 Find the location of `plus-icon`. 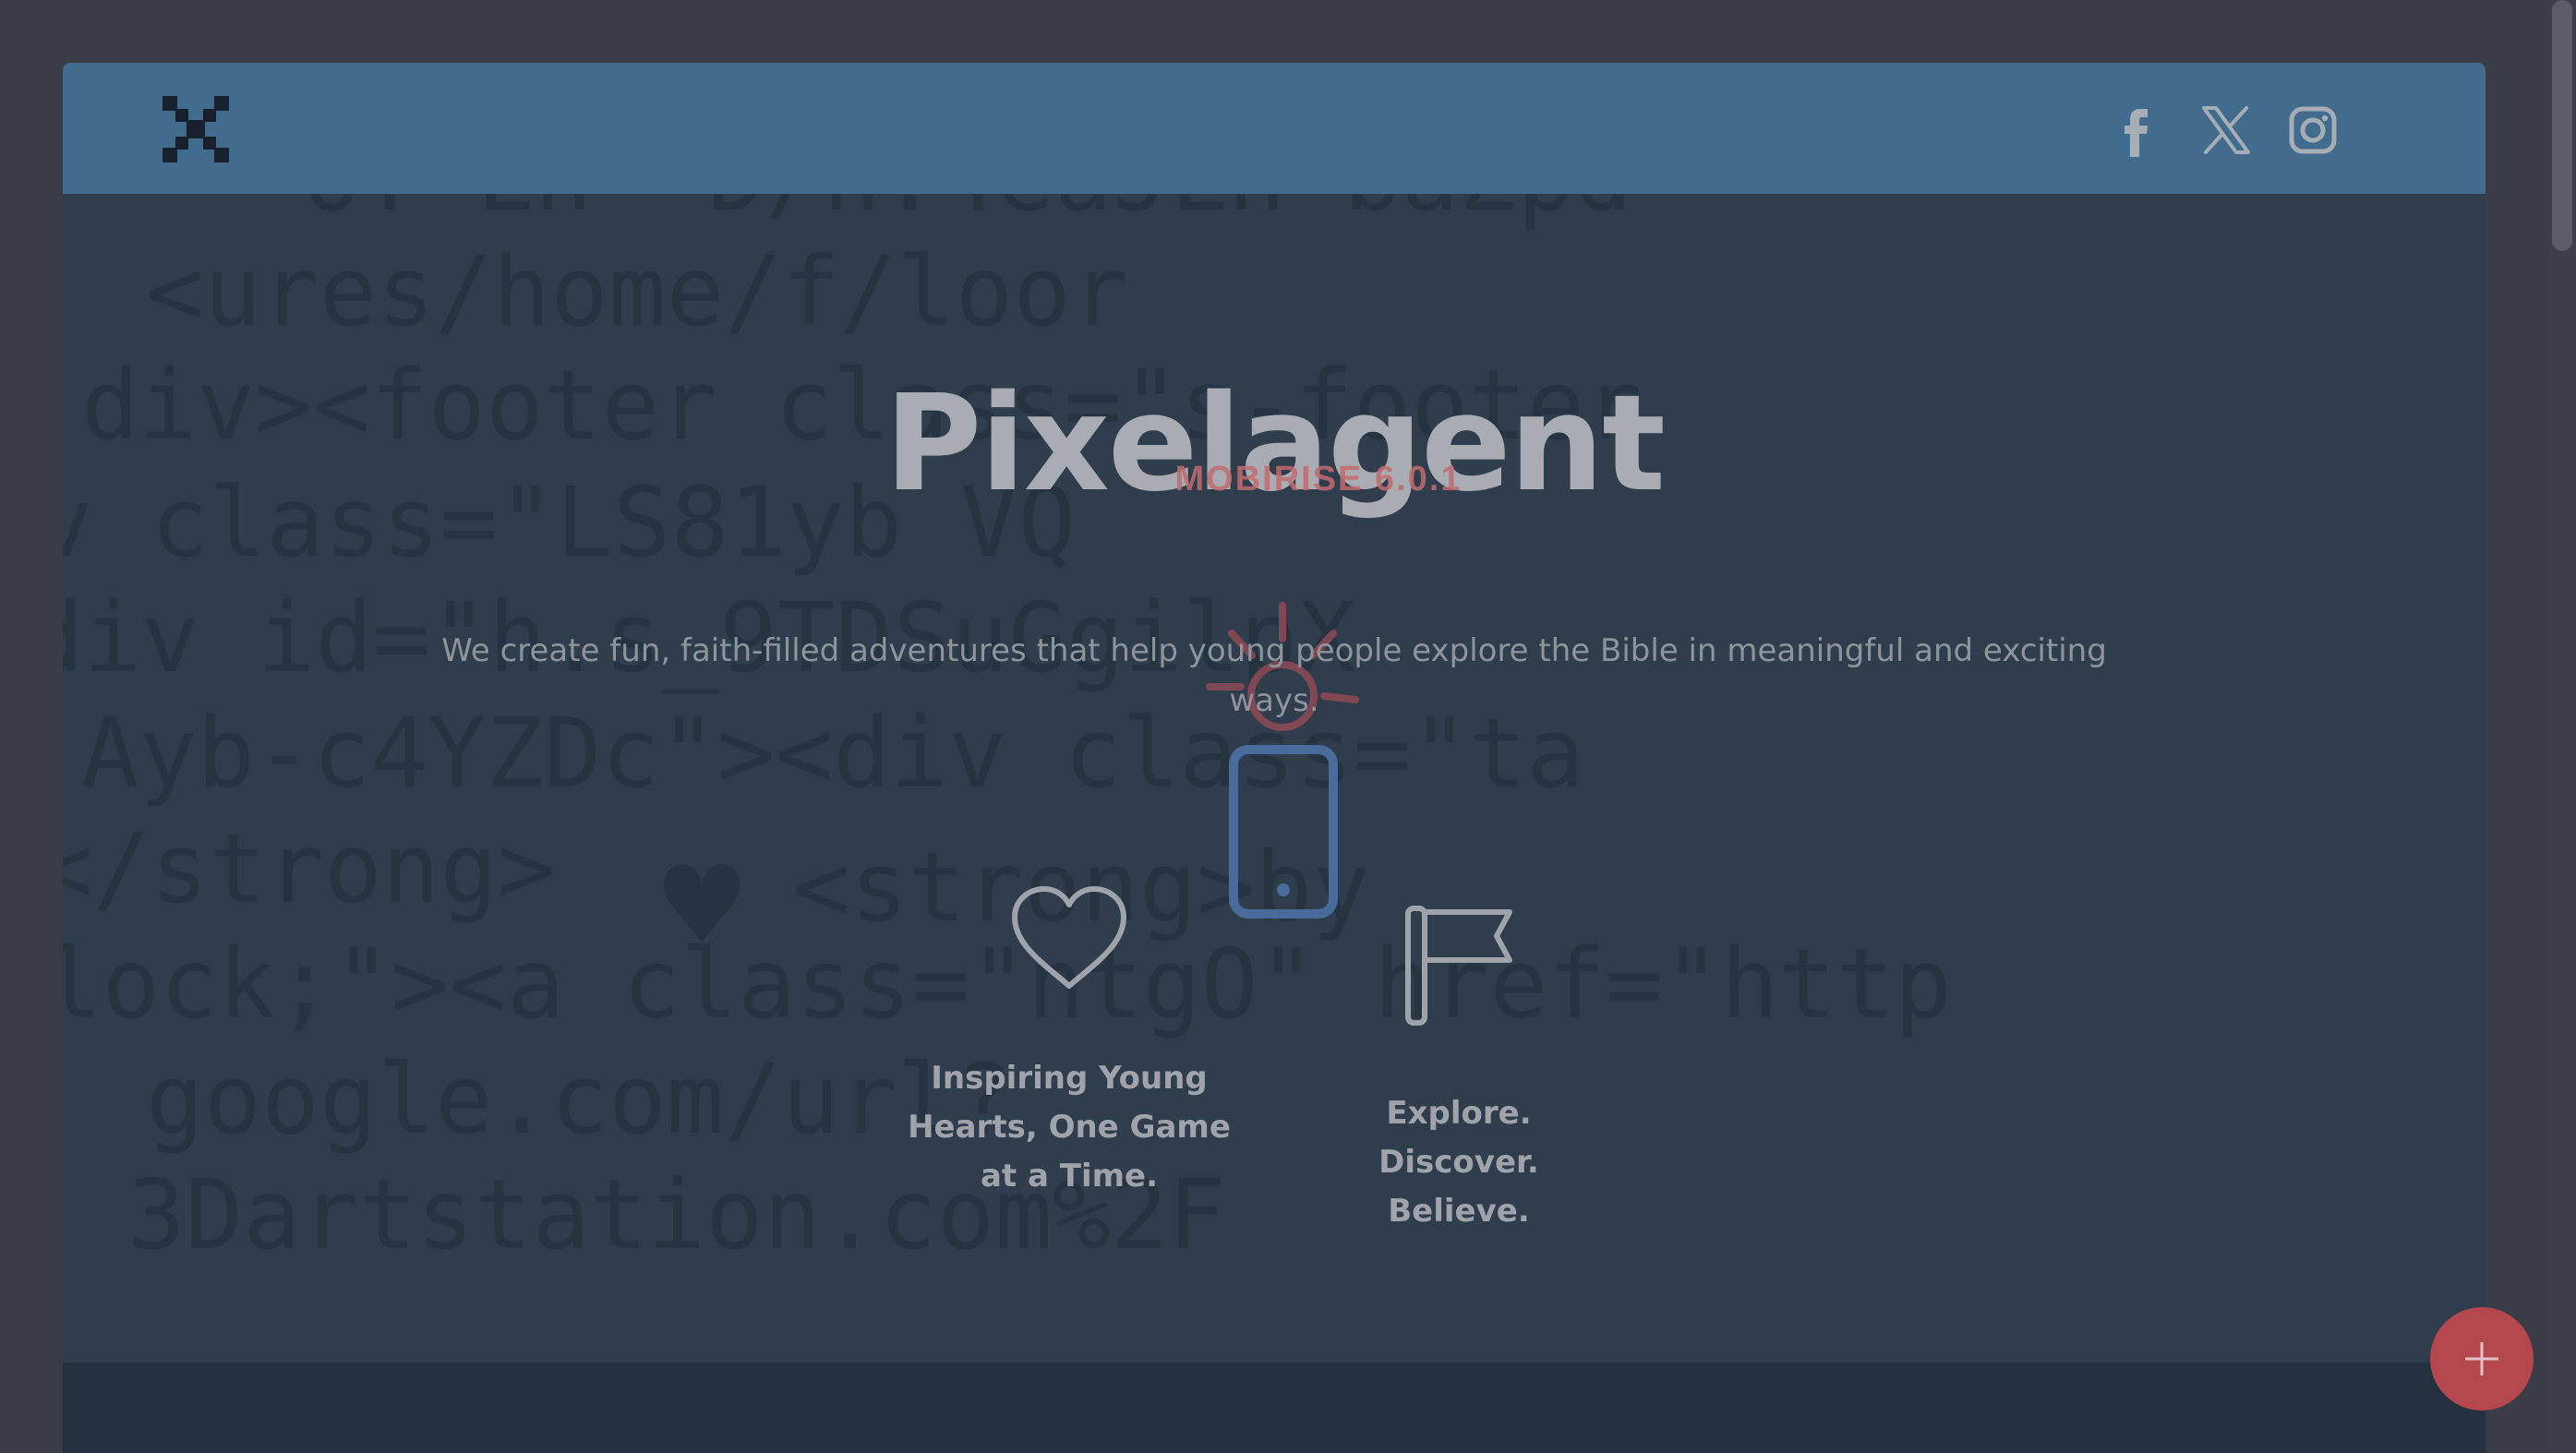

plus-icon is located at coordinates (2481, 1358).